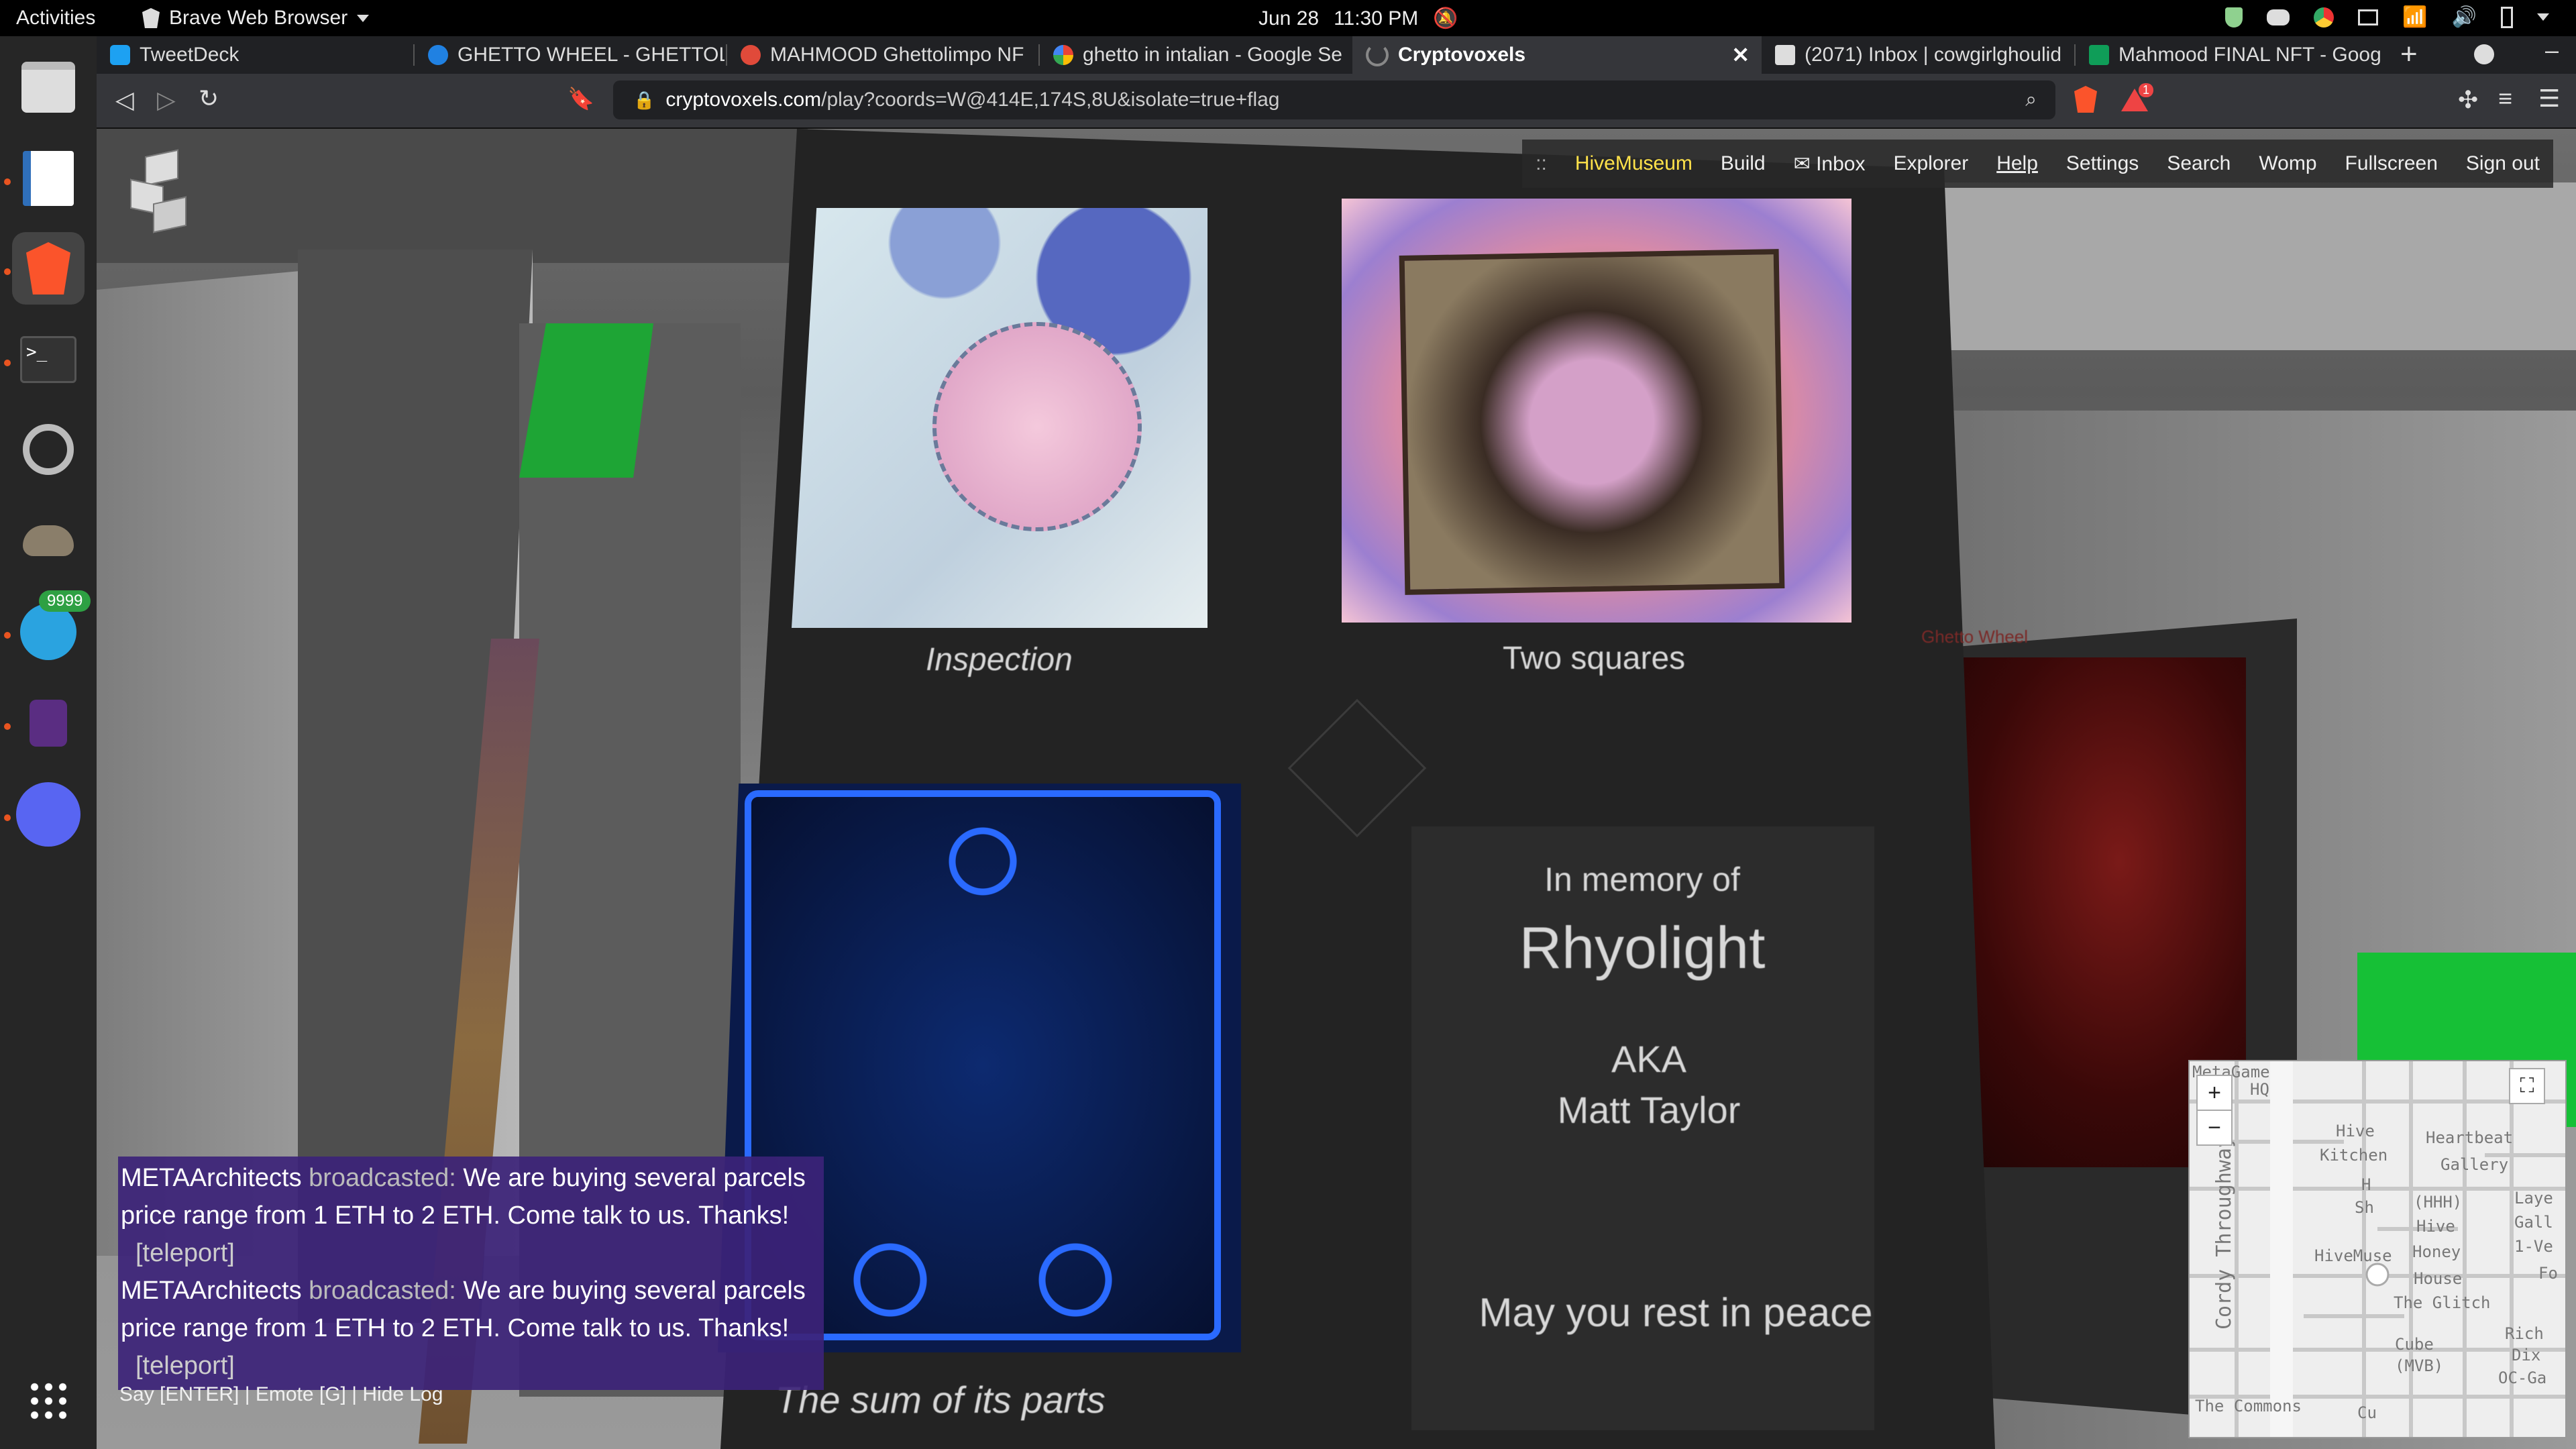 The height and width of the screenshot is (1449, 2576). Describe the element at coordinates (2503, 163) in the screenshot. I see `menu-sign-out: Sign out` at that location.